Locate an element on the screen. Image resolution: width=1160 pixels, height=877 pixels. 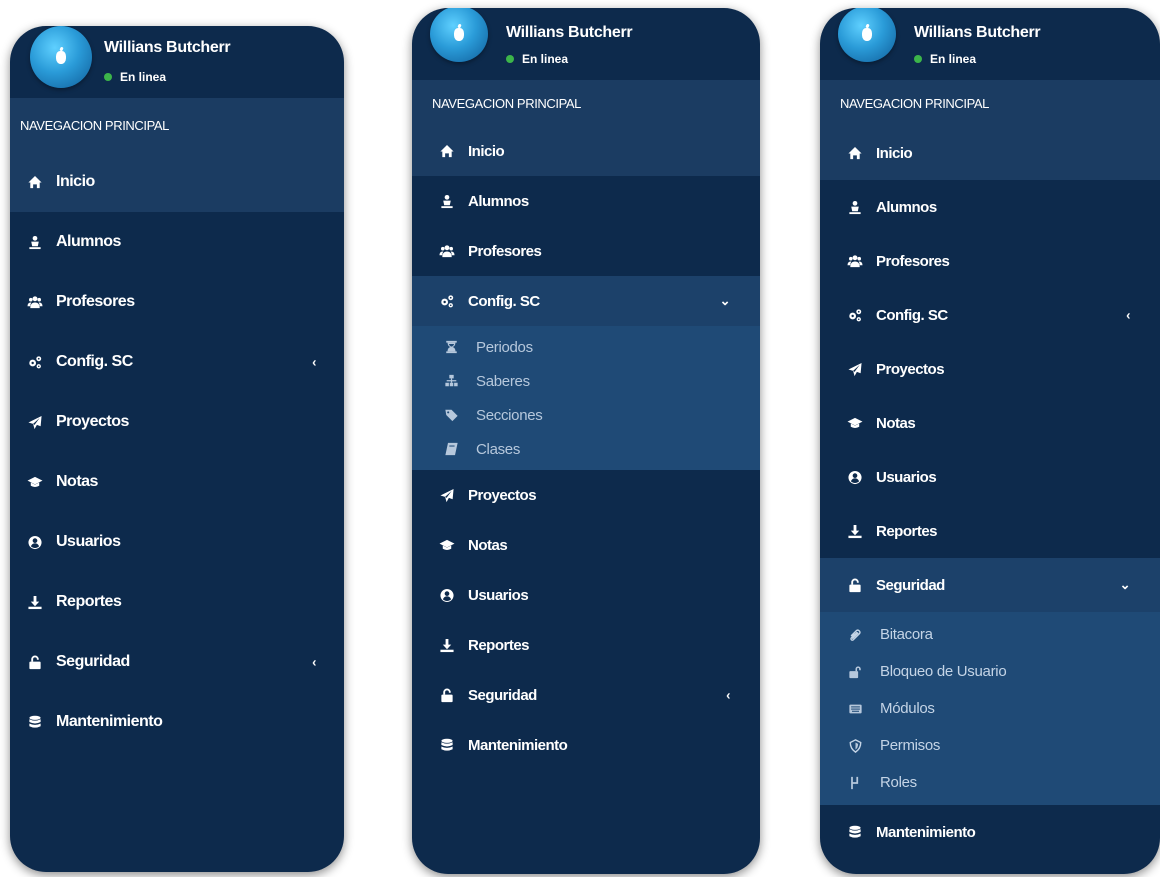
unlock-alt-icon is located at coordinates (855, 672).